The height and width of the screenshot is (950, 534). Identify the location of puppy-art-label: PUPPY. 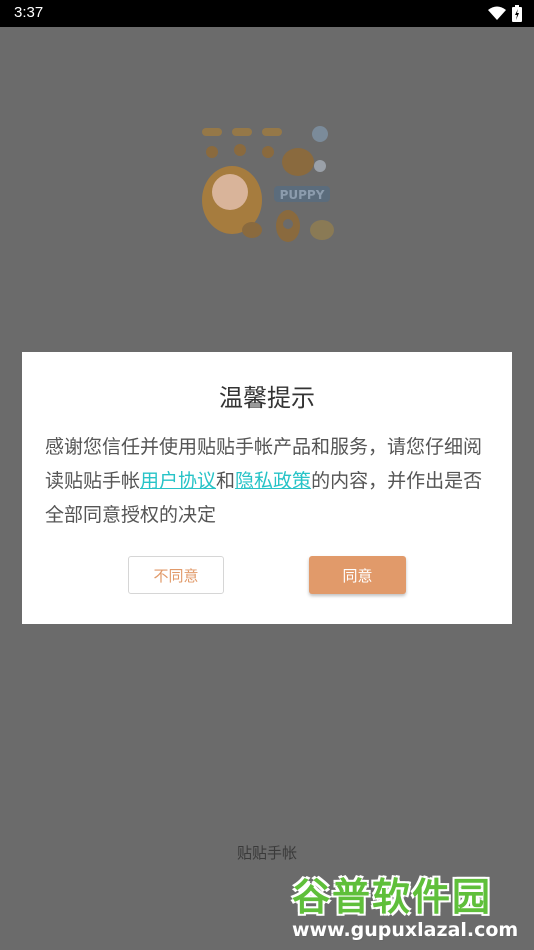
(302, 195).